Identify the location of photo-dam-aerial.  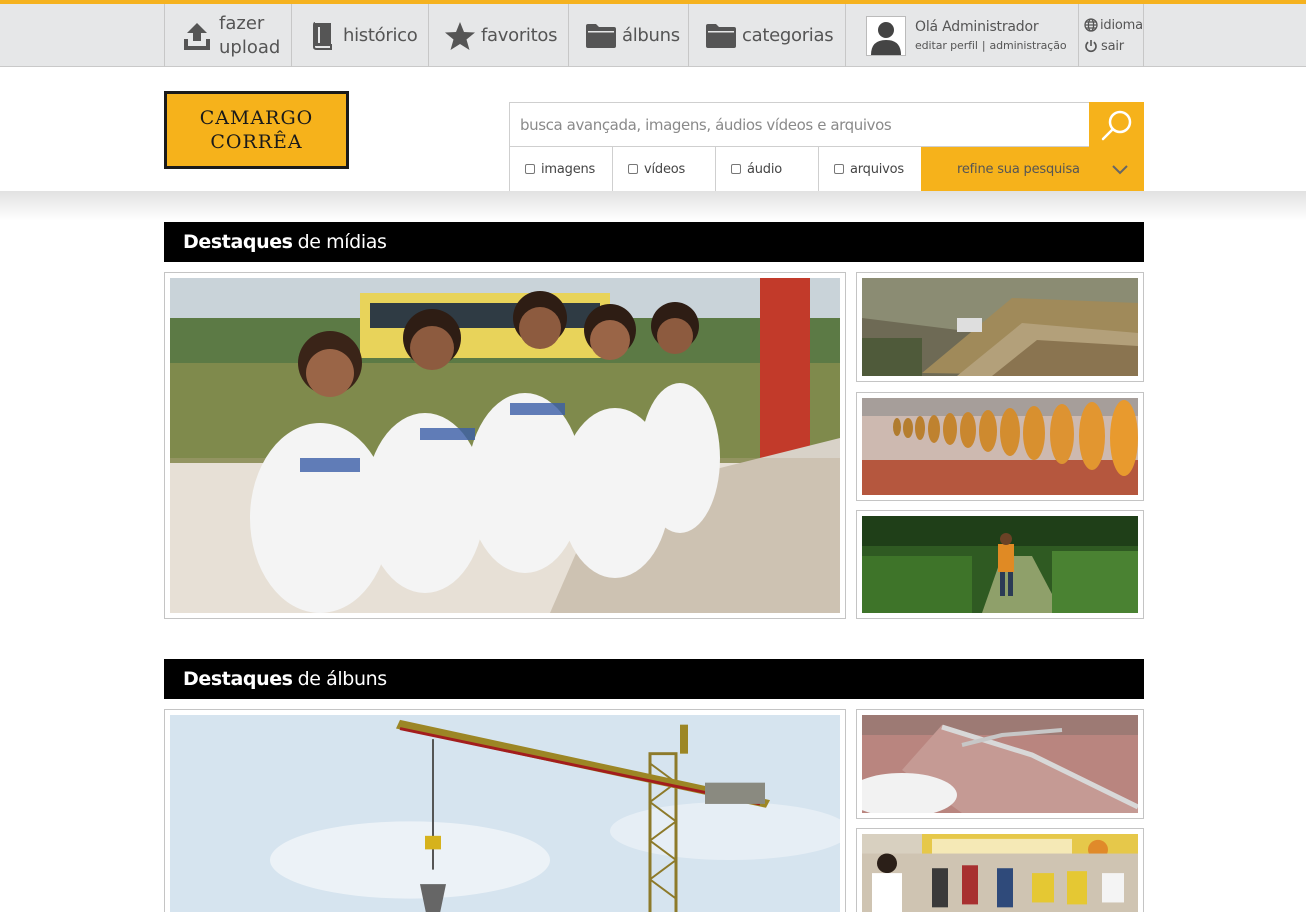
(1000, 327).